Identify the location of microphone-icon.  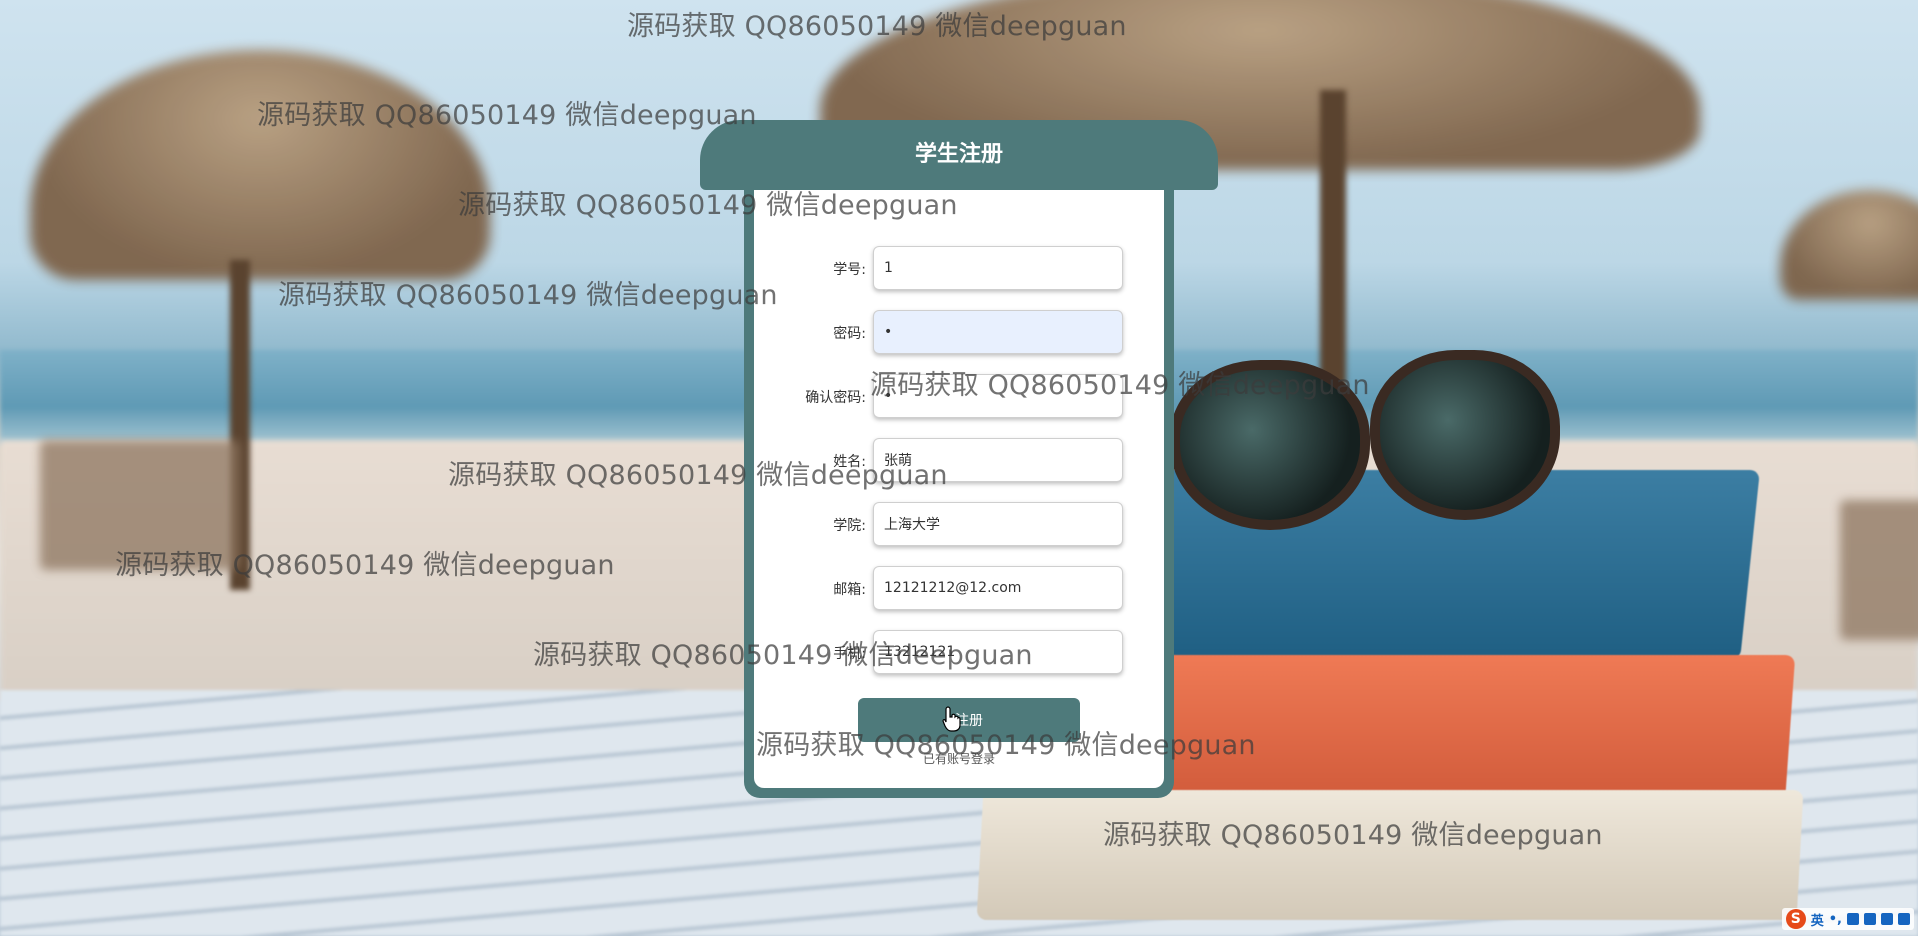
(1853, 919).